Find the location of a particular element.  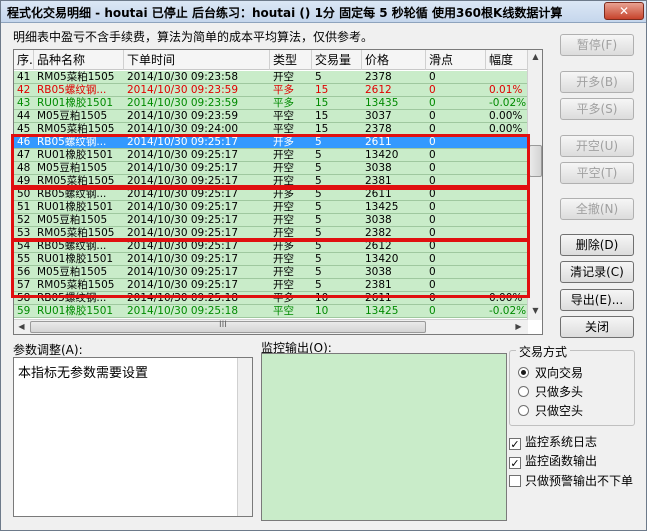

checkbox-unchecked-icon is located at coordinates (515, 481).